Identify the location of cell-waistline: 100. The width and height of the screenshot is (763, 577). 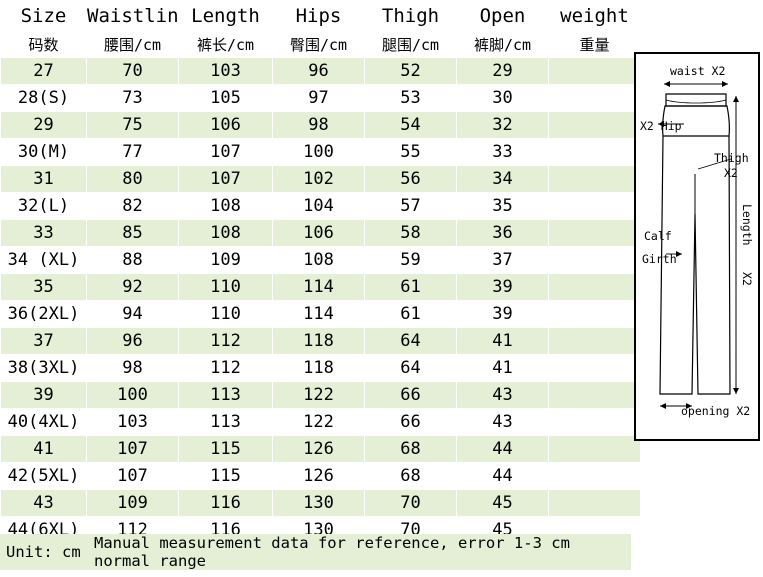
(132, 395).